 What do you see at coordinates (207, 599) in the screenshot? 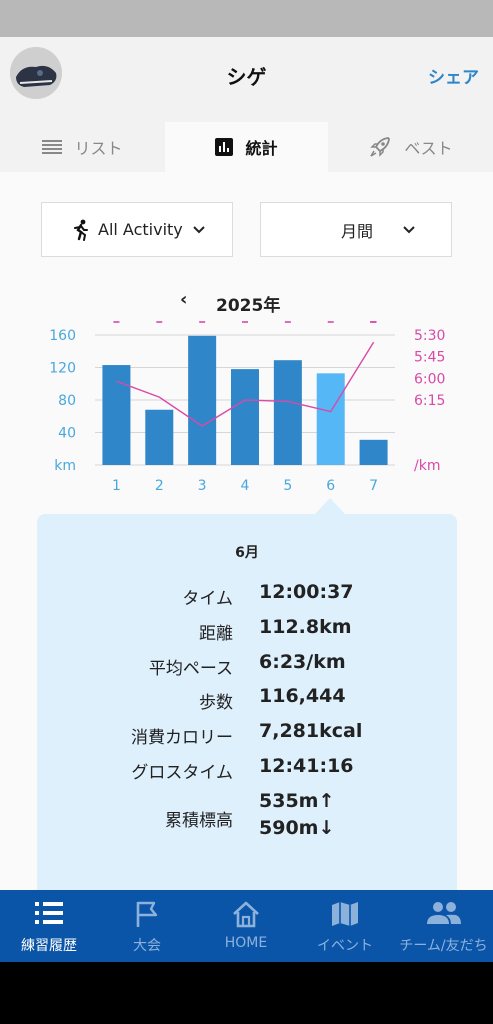
I see `stat-label: タイム` at bounding box center [207, 599].